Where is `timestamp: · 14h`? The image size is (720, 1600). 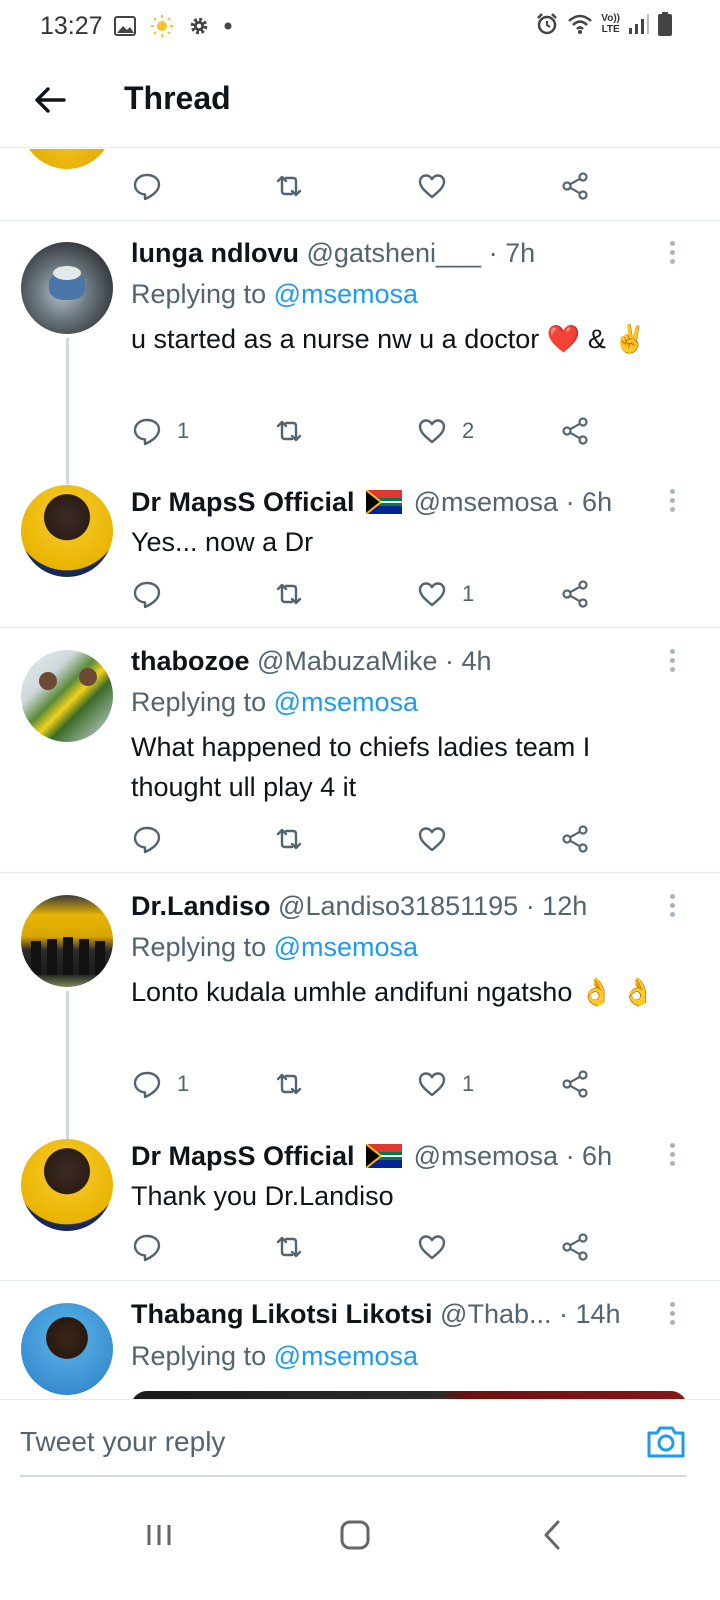
timestamp: · 14h is located at coordinates (590, 1314).